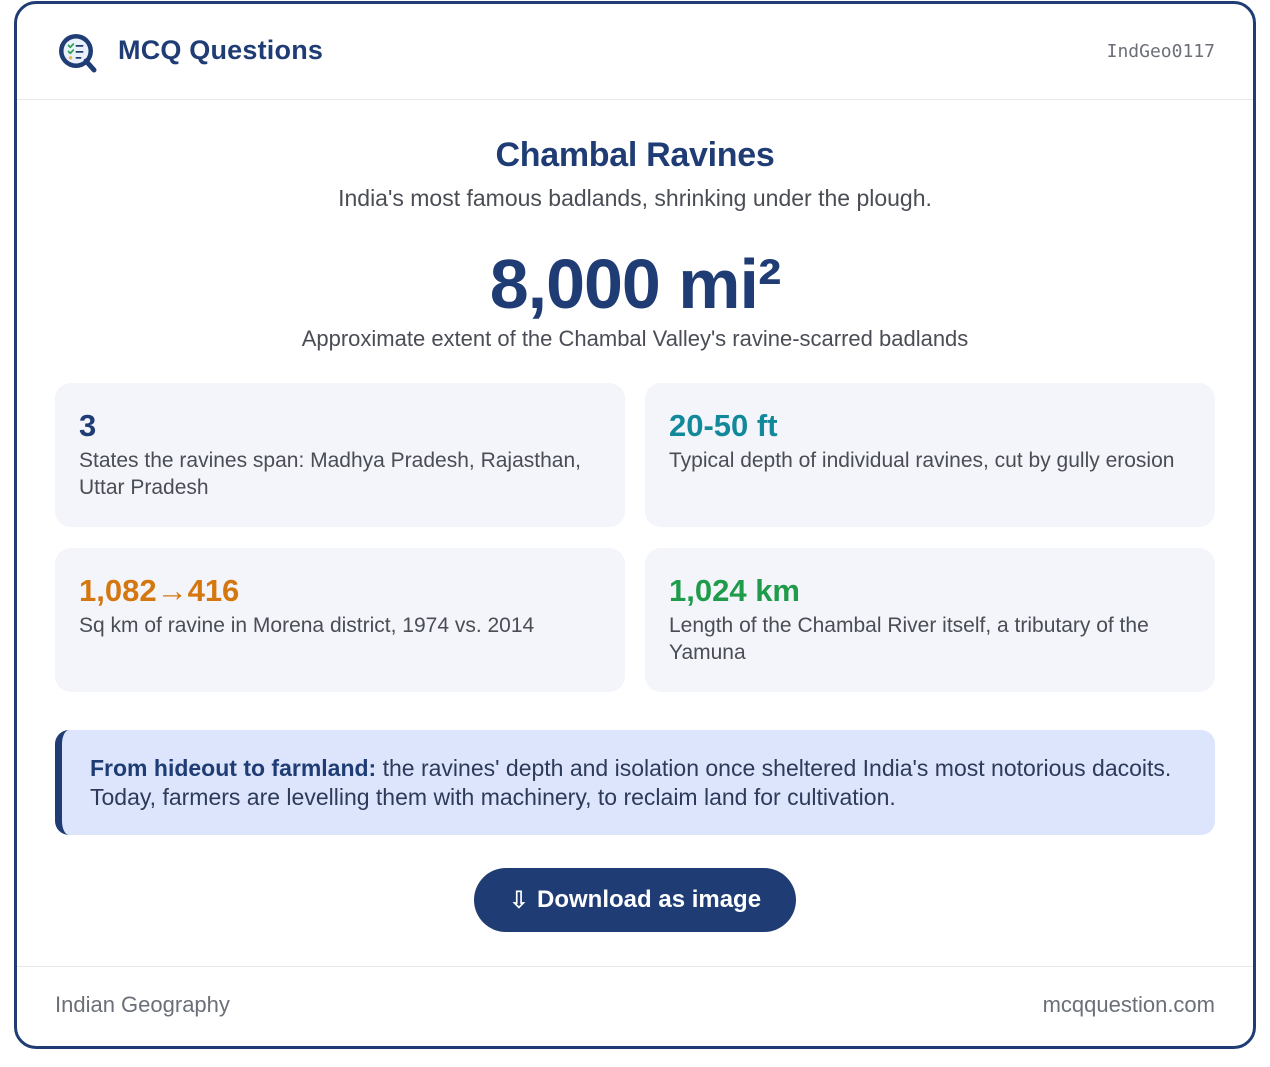 The height and width of the screenshot is (1067, 1270). Describe the element at coordinates (221, 50) in the screenshot. I see `brand-name: MCQ Questions` at that location.